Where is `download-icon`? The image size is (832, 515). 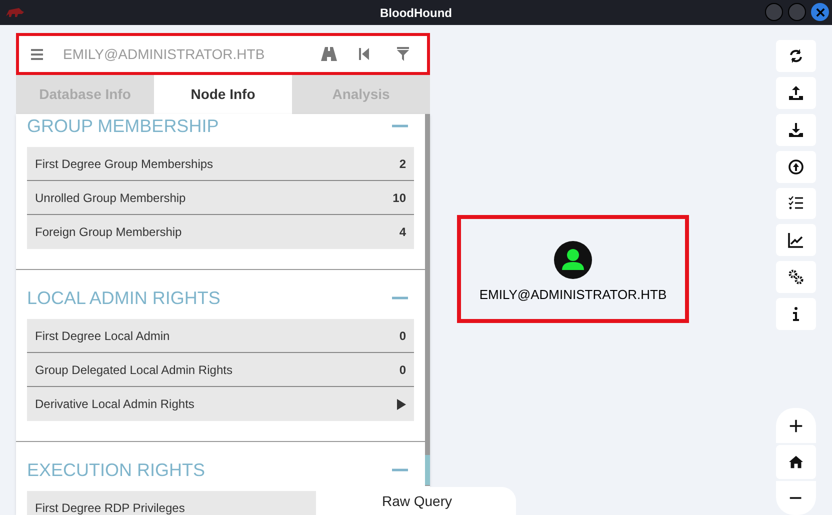
download-icon is located at coordinates (796, 130).